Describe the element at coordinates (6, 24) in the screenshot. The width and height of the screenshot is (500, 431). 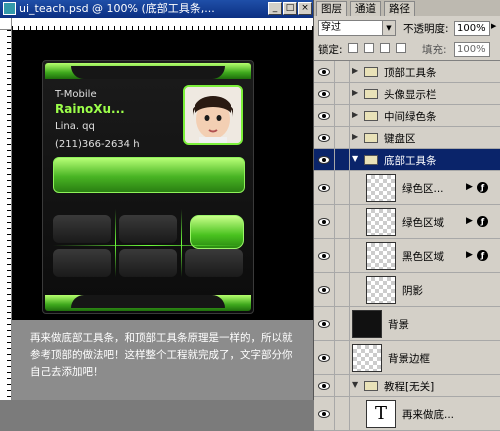
I see `ruler-corner` at that location.